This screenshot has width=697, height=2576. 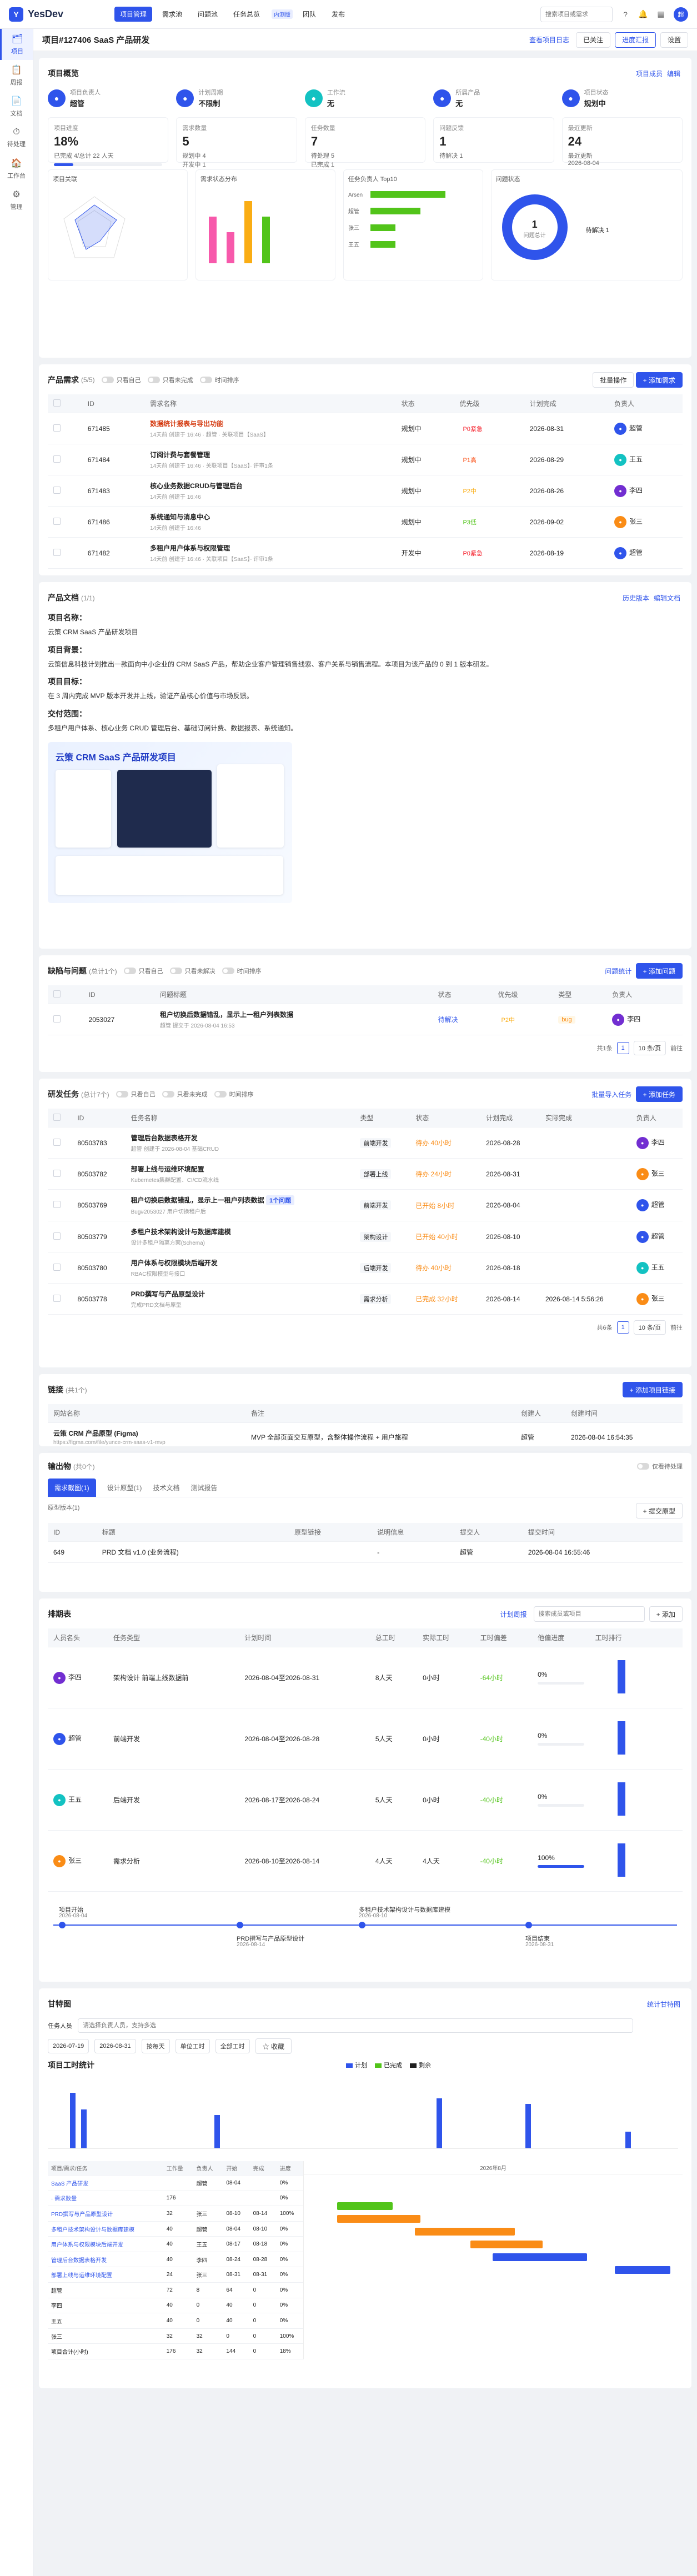 What do you see at coordinates (61, 14) in the screenshot?
I see `logo: Y YesDev` at bounding box center [61, 14].